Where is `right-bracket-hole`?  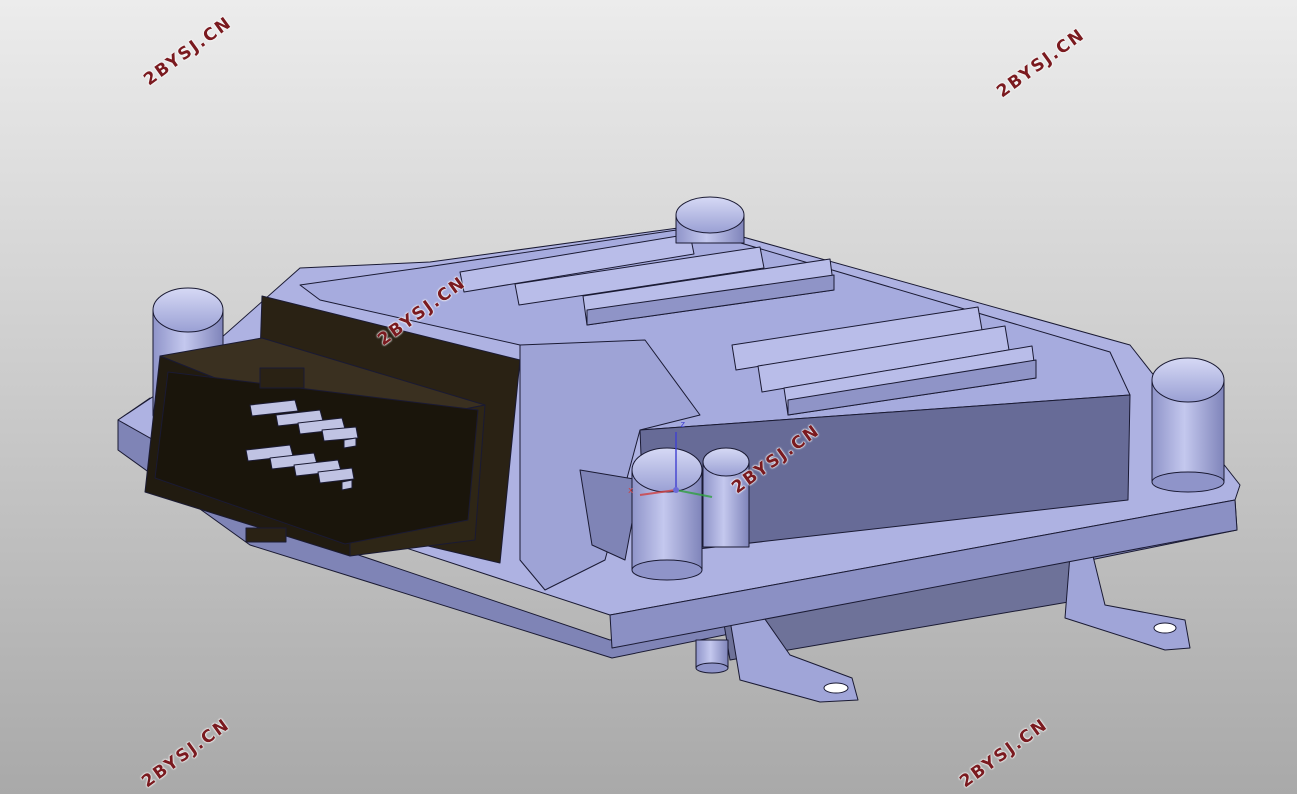
right-bracket-hole is located at coordinates (1165, 628).